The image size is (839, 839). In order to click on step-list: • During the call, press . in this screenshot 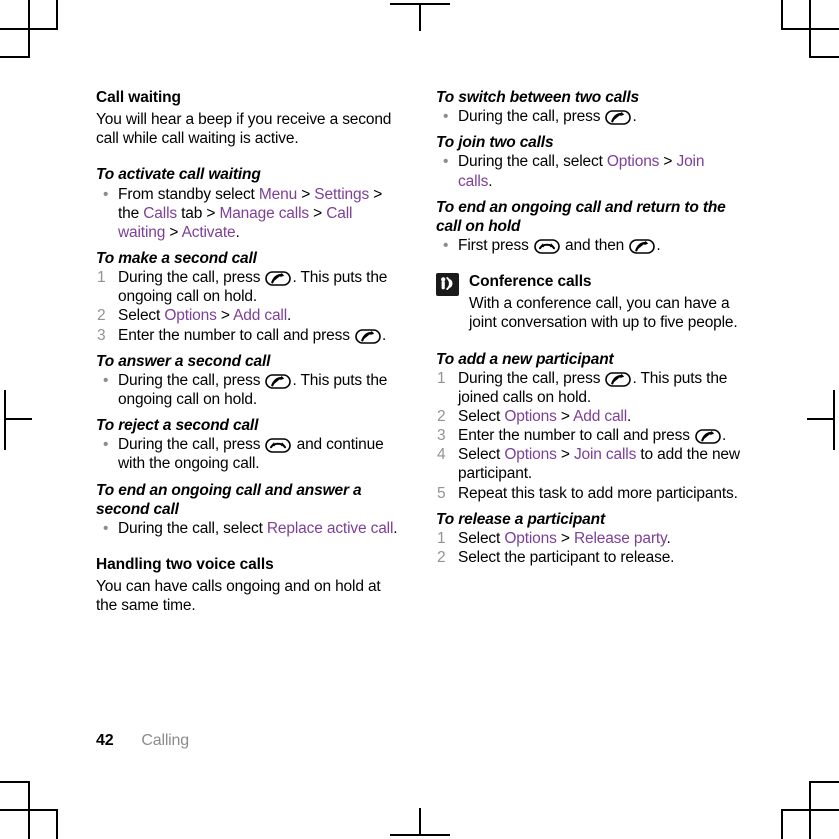, I will do `click(588, 116)`.